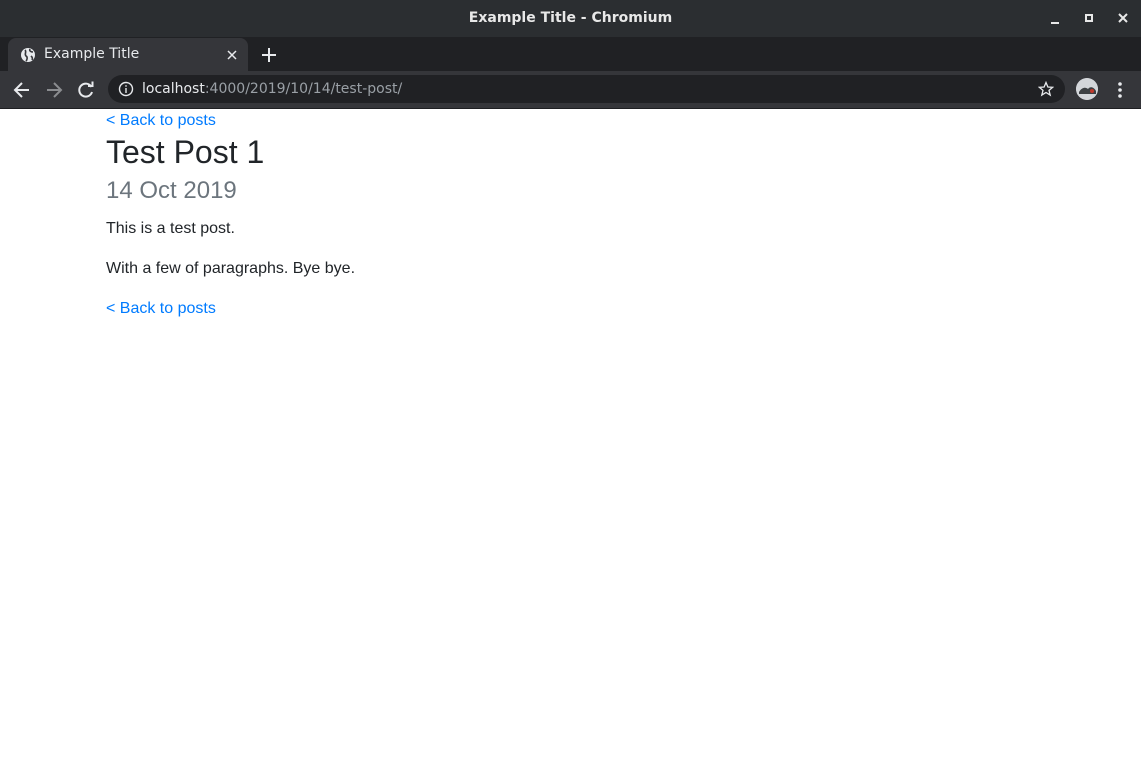 The image size is (1141, 762). What do you see at coordinates (28, 55) in the screenshot?
I see `globe-icon` at bounding box center [28, 55].